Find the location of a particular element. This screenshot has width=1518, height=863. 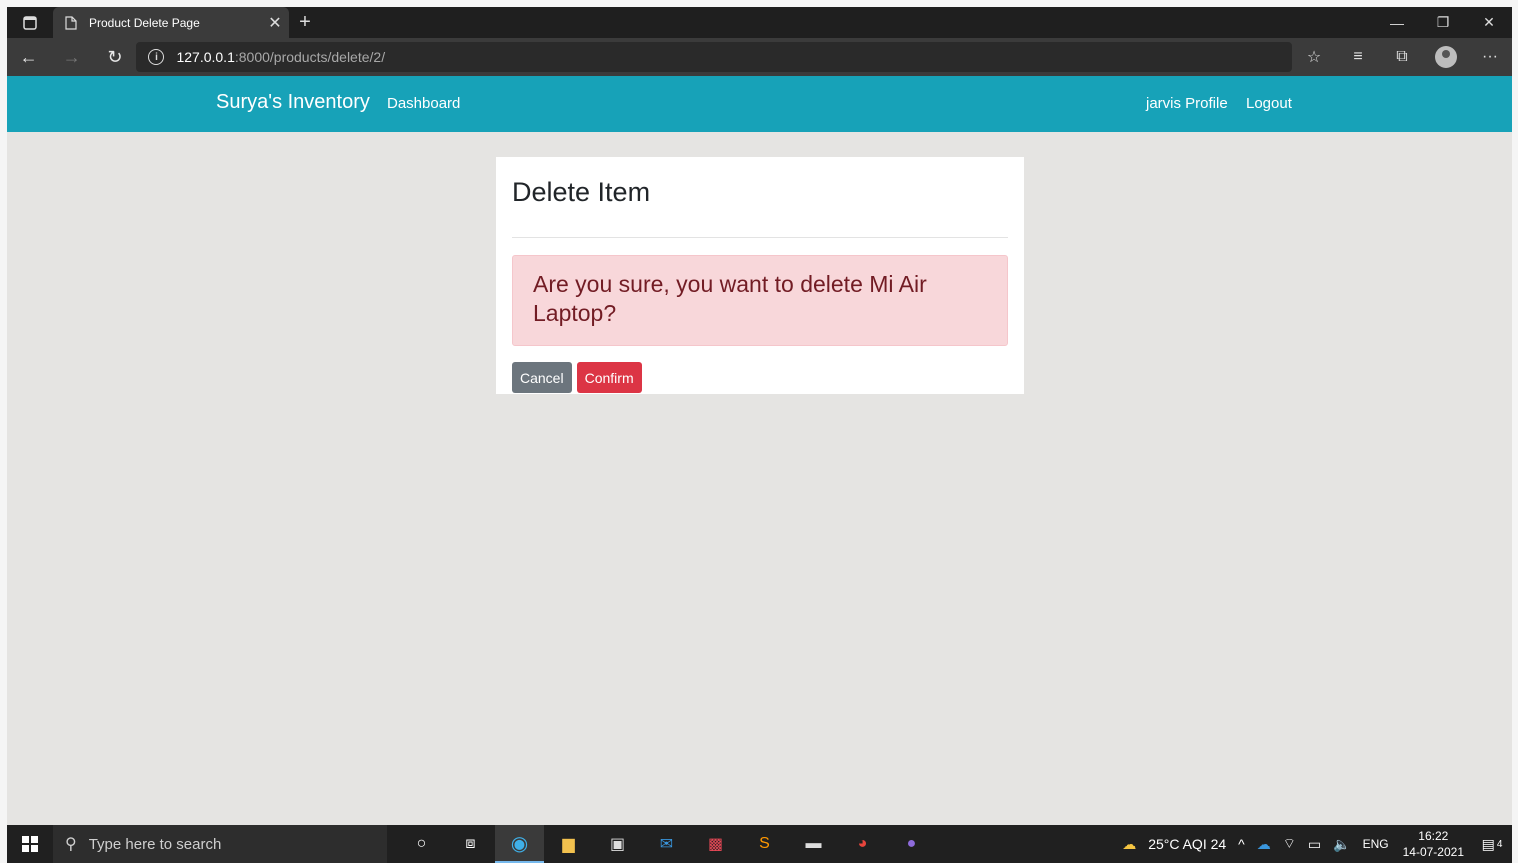

battery-icon: ▭ is located at coordinates (1314, 844).